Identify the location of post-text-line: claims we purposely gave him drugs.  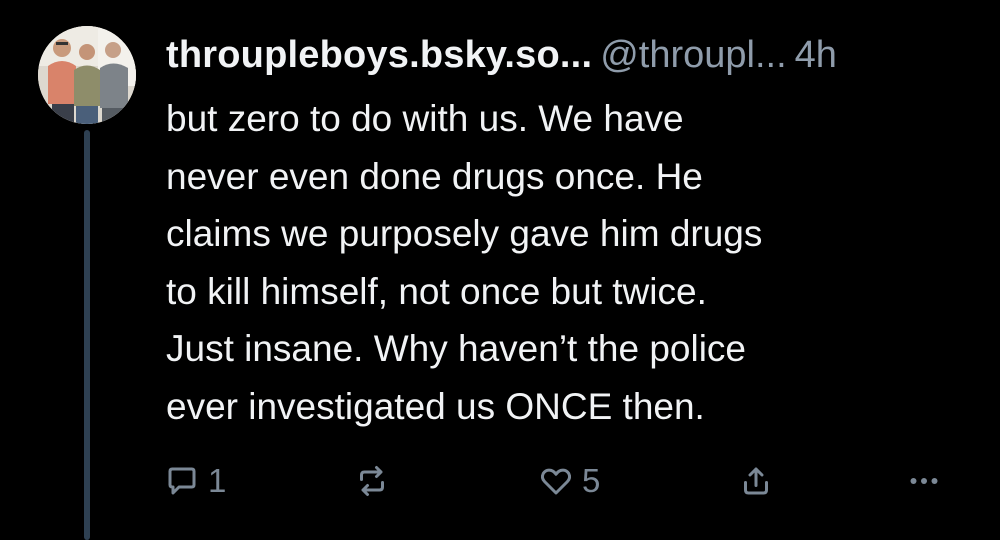
(464, 233).